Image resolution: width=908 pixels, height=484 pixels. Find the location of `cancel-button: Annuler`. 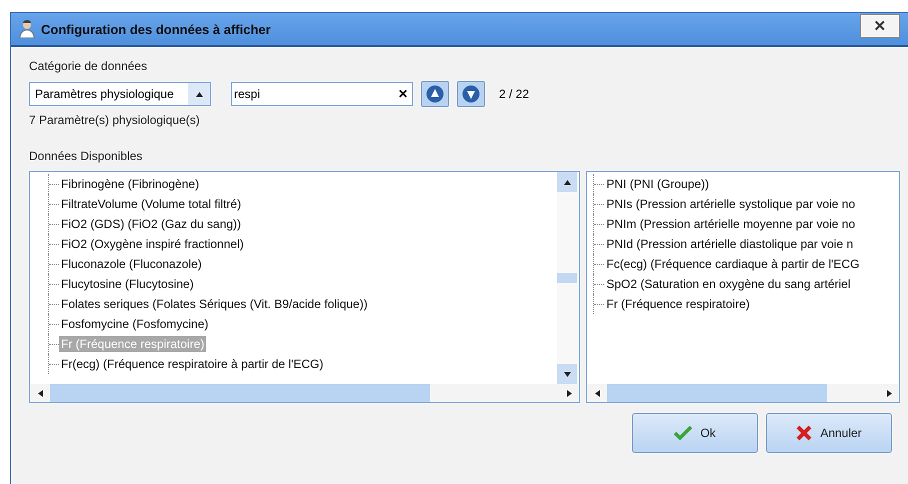

cancel-button: Annuler is located at coordinates (829, 433).